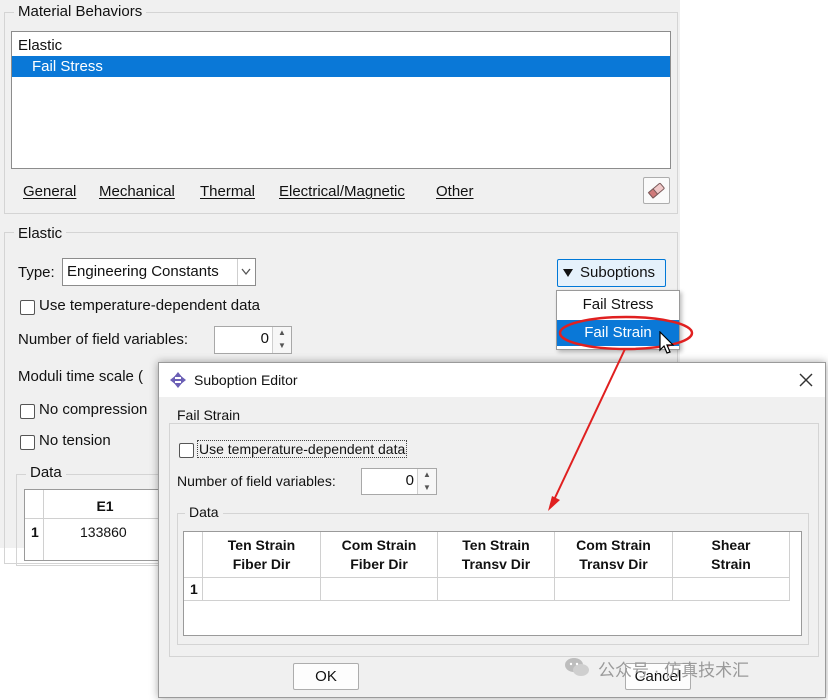 The height and width of the screenshot is (700, 828). Describe the element at coordinates (554, 503) in the screenshot. I see `annotation-arrow-head` at that location.